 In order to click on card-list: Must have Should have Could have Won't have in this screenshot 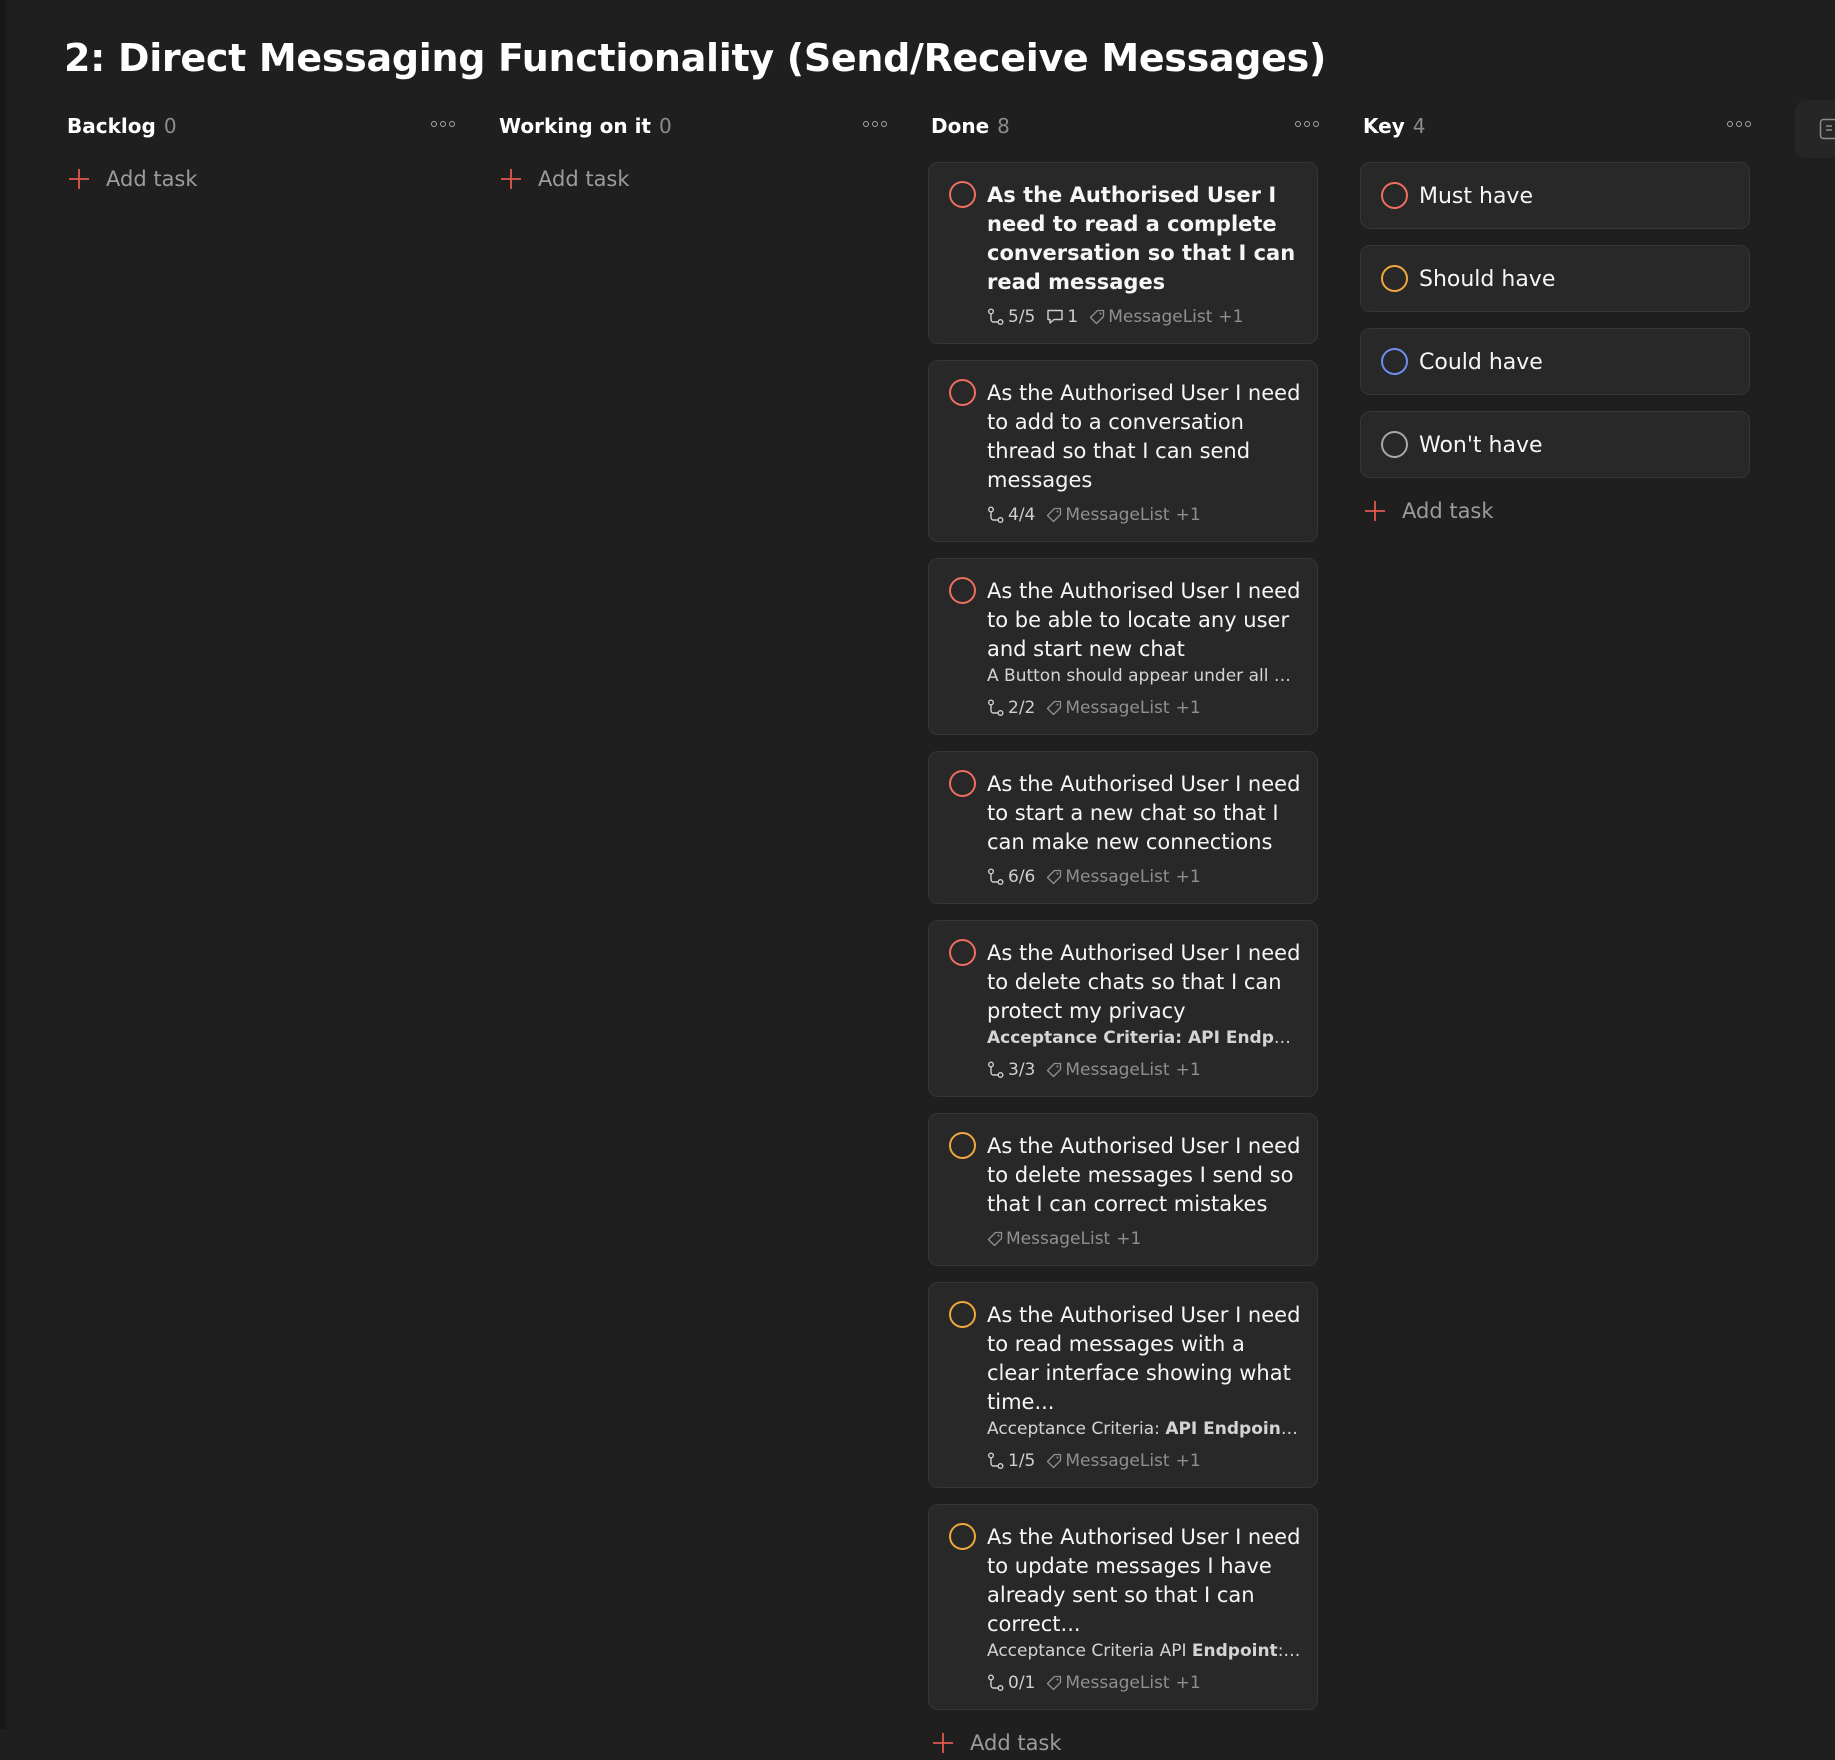, I will do `click(1558, 320)`.